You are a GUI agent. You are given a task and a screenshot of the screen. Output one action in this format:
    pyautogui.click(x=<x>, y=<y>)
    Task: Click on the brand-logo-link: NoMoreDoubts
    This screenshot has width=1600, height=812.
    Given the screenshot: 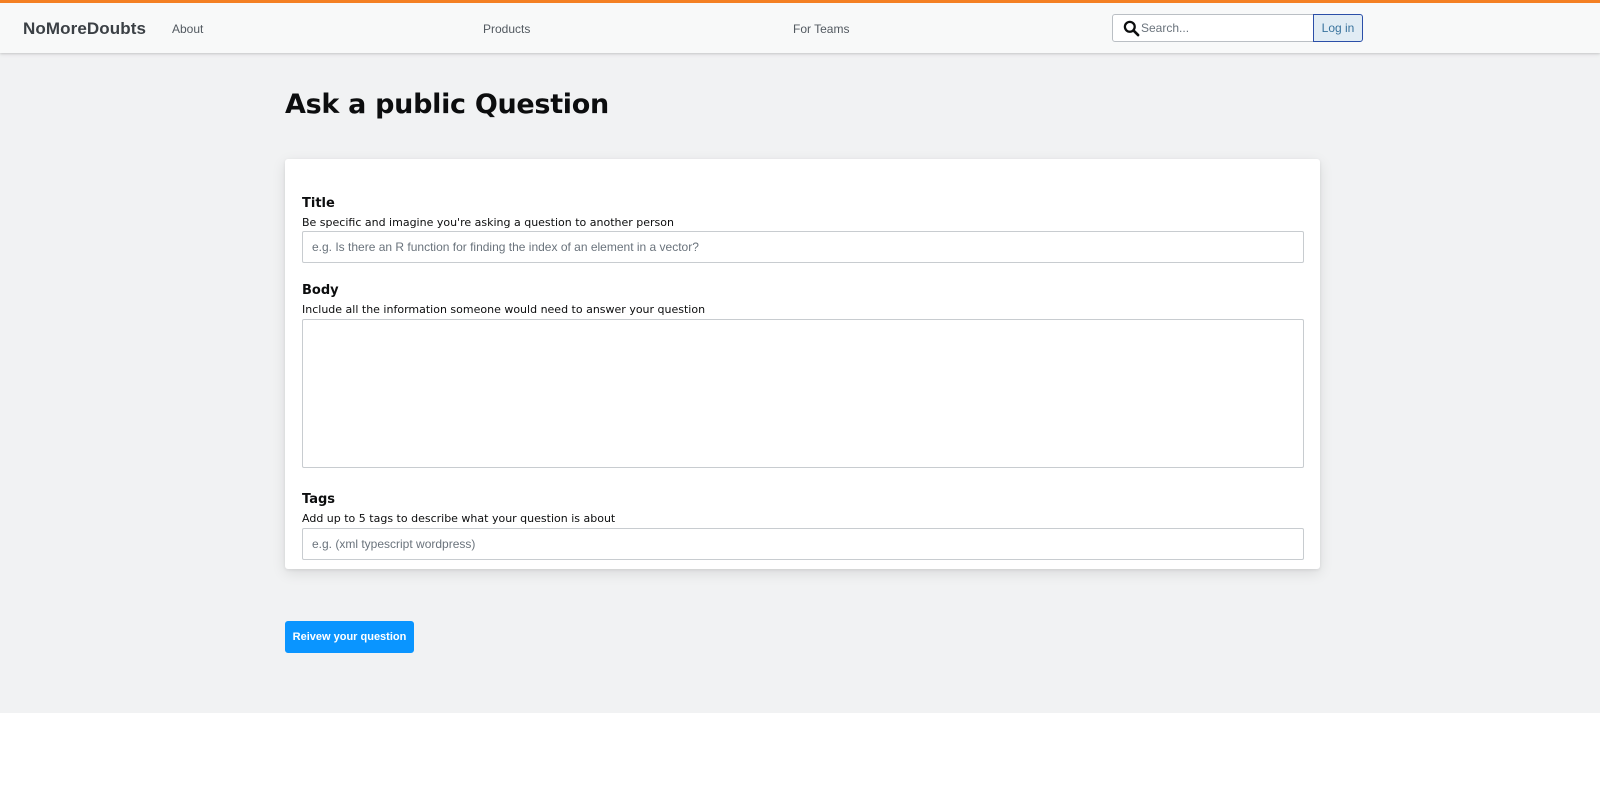 What is the action you would take?
    pyautogui.click(x=84, y=29)
    